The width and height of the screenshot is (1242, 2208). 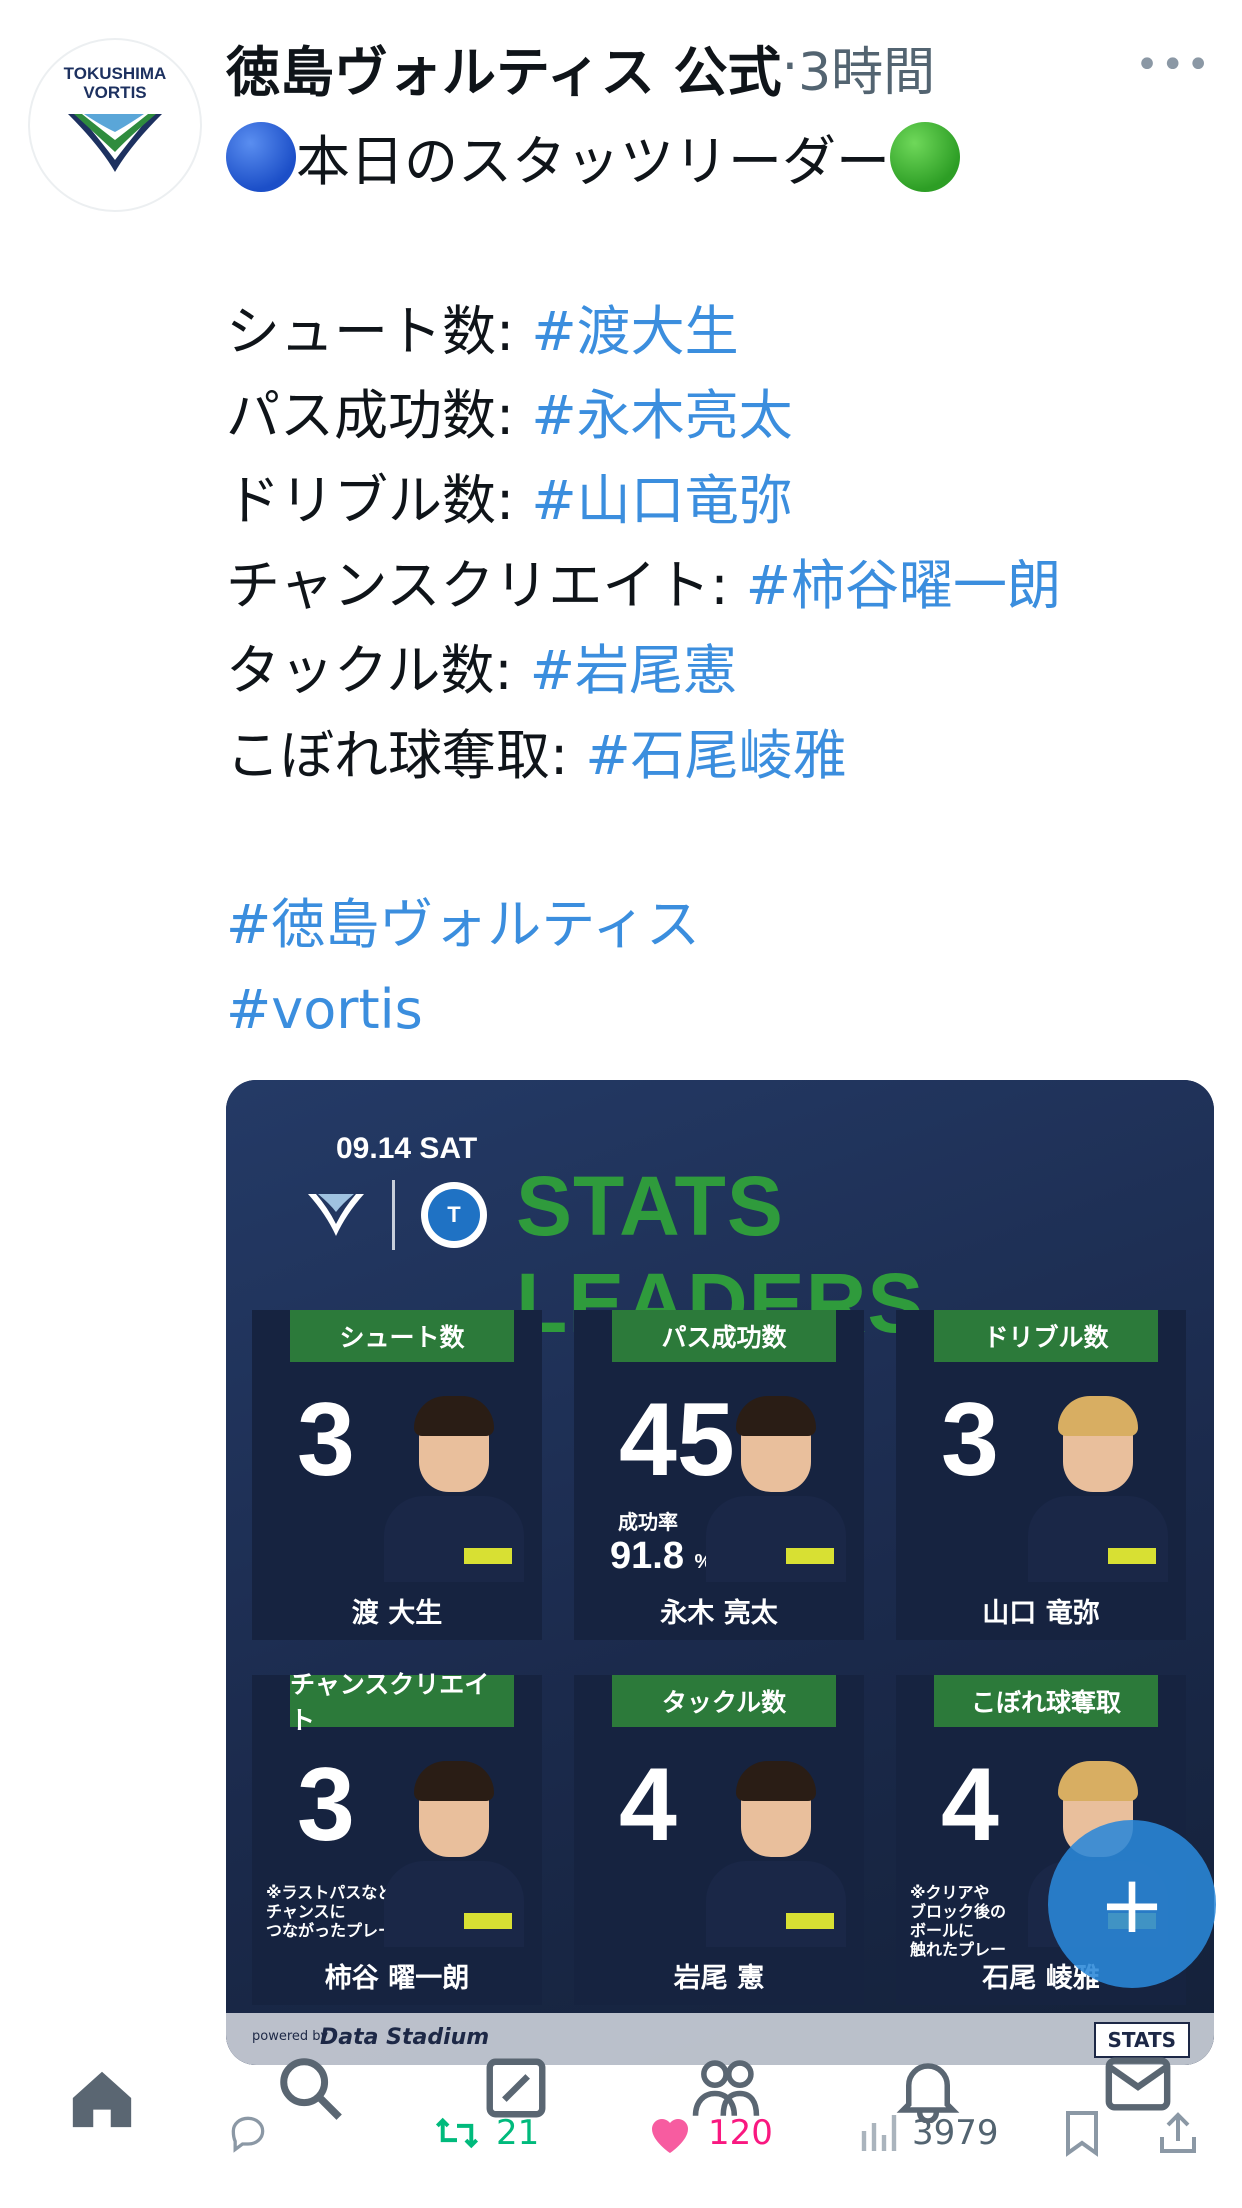 I want to click on hashtag-link: #渡大生, so click(x=634, y=331).